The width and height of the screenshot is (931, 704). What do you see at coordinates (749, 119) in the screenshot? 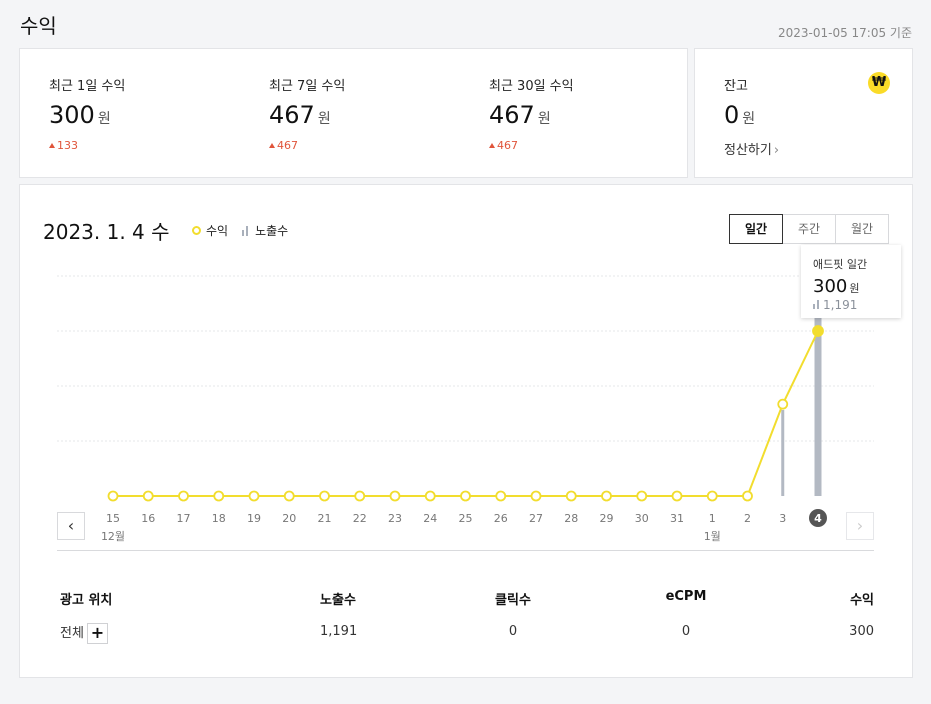
I see `balance-unit: 원` at bounding box center [749, 119].